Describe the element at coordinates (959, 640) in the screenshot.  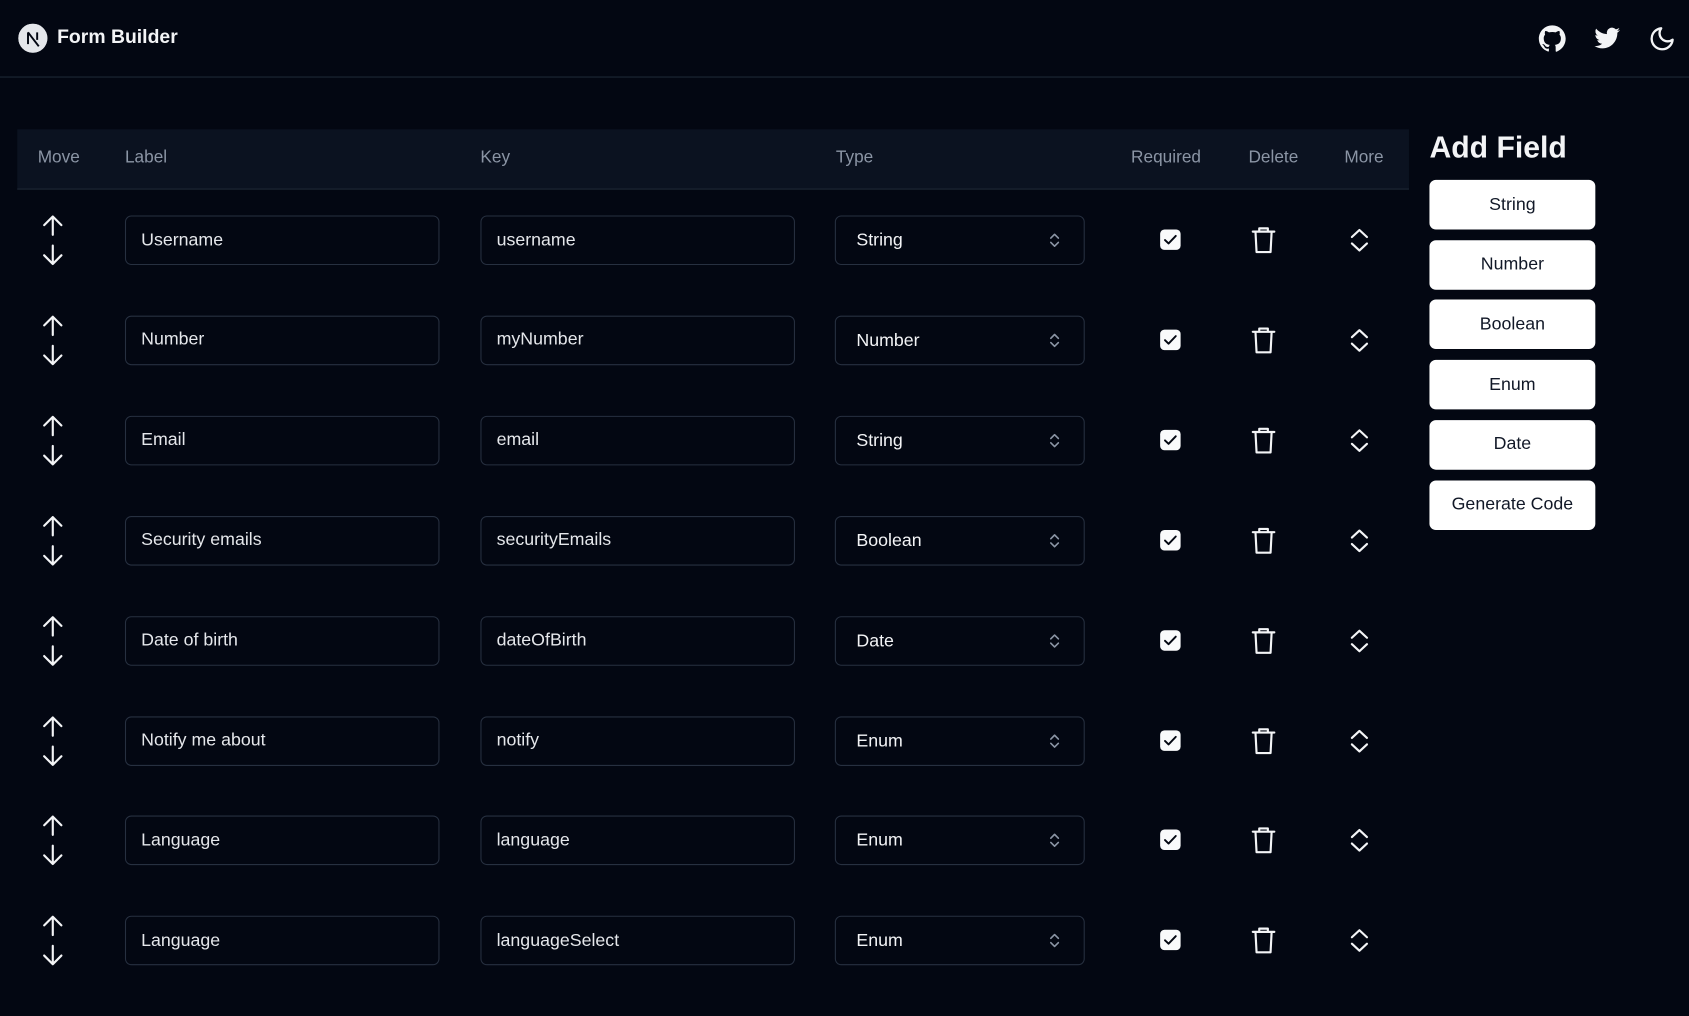
I see `type-select: Date` at that location.